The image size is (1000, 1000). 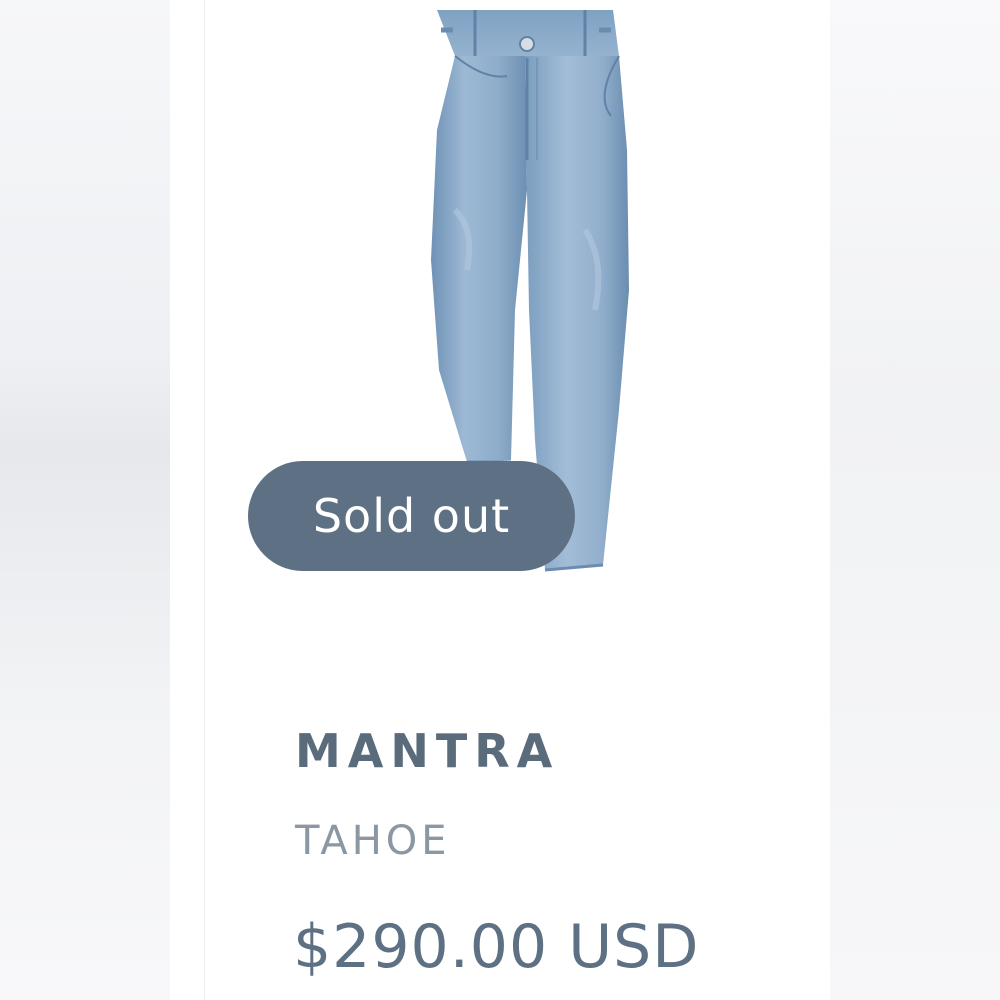 What do you see at coordinates (187, 500) in the screenshot?
I see `panel-divider` at bounding box center [187, 500].